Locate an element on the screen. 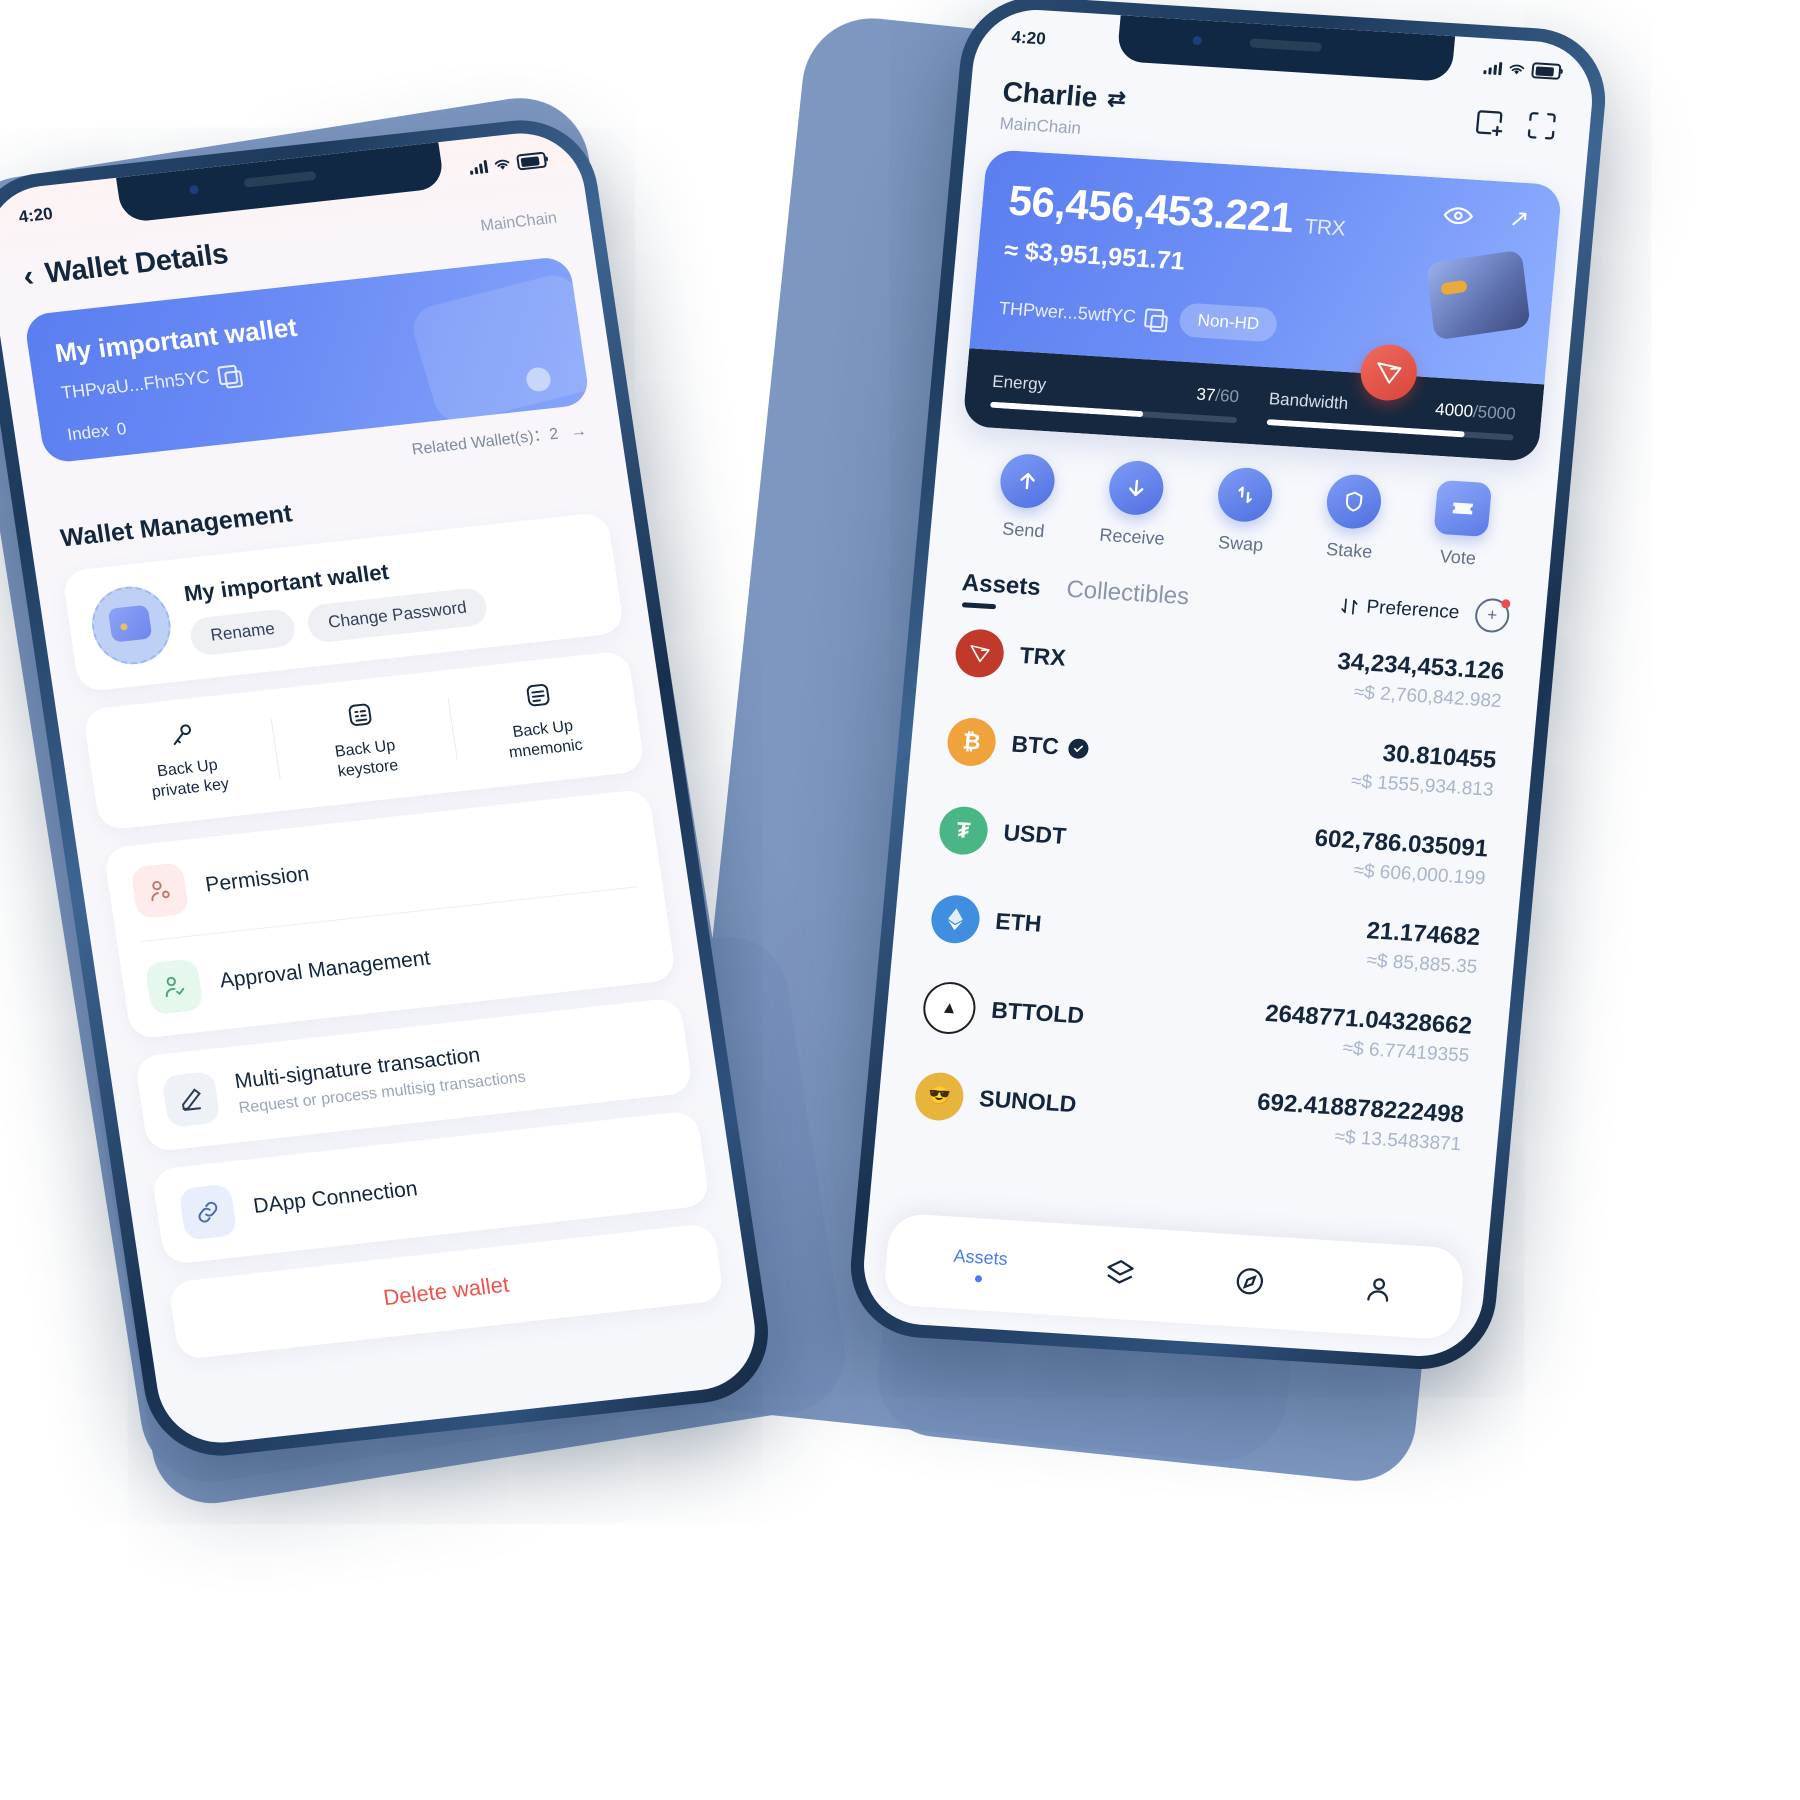 The image size is (1800, 1800). asset-amount: 602,786.035091 is located at coordinates (1401, 843).